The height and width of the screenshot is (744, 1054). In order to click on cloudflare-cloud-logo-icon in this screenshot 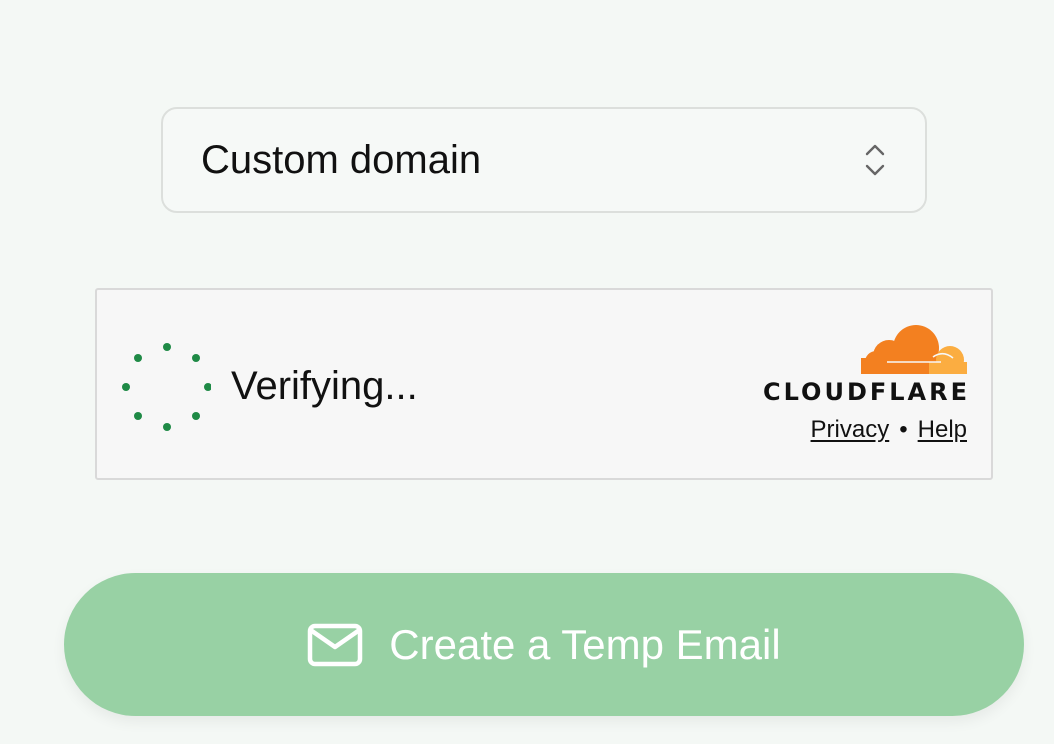, I will do `click(855, 349)`.